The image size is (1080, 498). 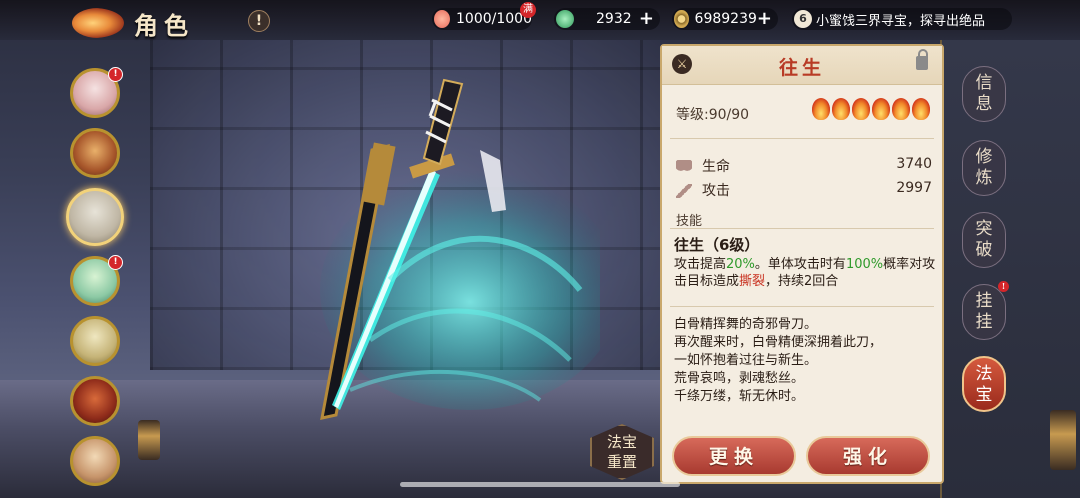 What do you see at coordinates (528, 10) in the screenshot?
I see `stamina-full-badge: 满` at bounding box center [528, 10].